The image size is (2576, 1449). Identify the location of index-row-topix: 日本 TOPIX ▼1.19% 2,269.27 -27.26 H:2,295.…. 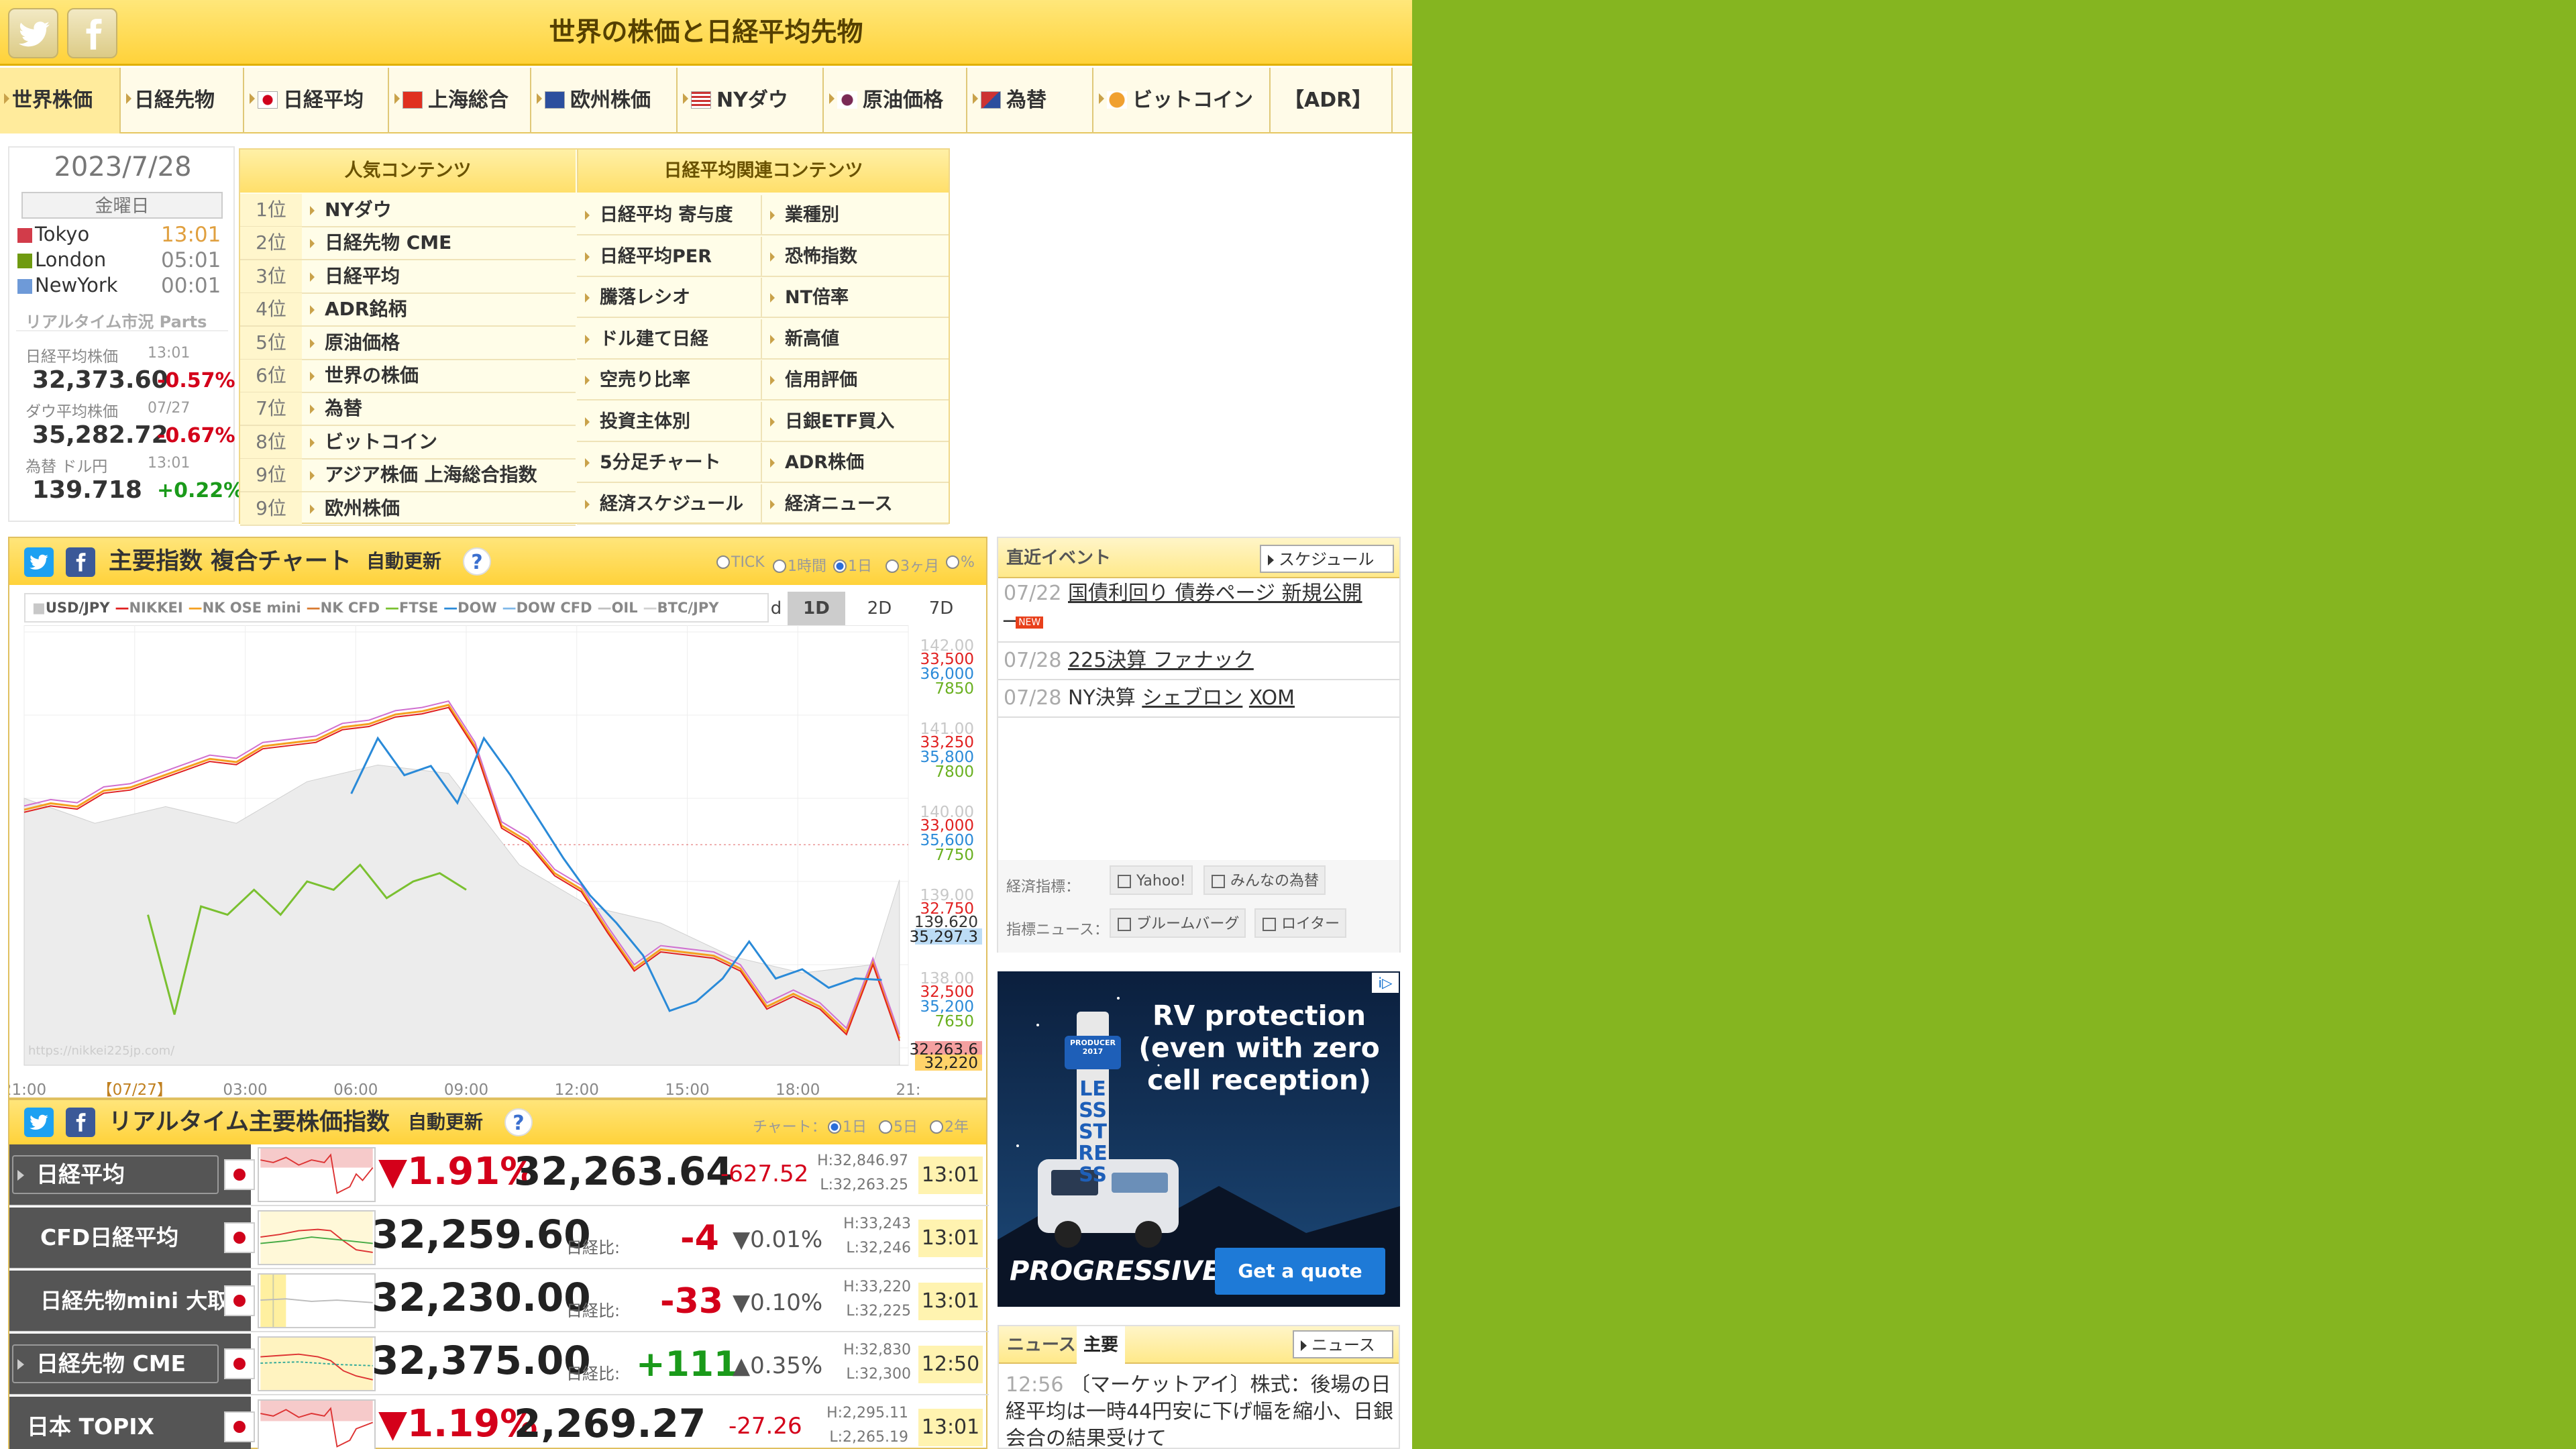
(499, 1423).